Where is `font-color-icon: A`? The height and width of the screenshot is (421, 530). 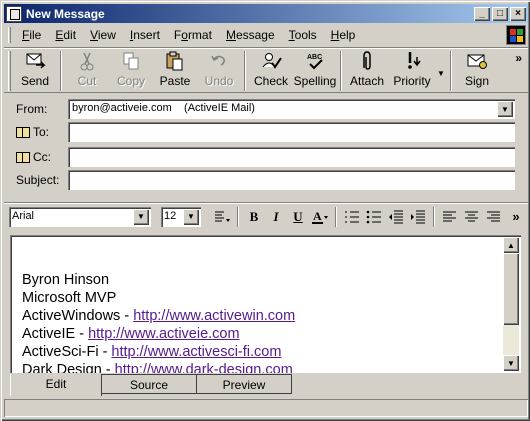 font-color-icon: A is located at coordinates (320, 217).